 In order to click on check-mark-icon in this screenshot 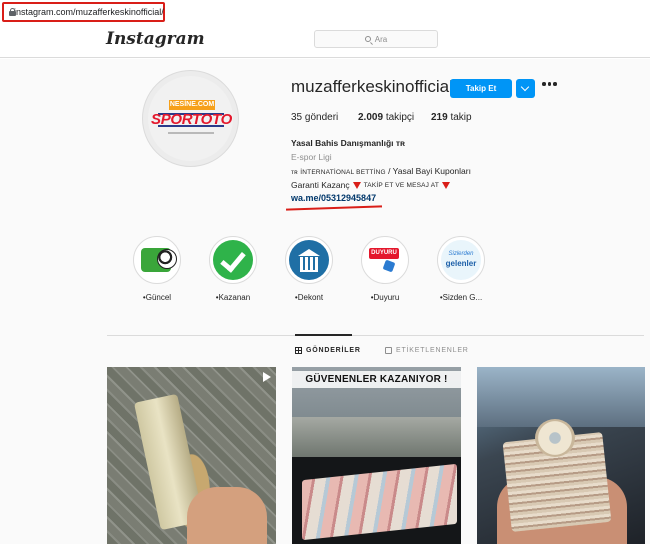, I will do `click(233, 260)`.